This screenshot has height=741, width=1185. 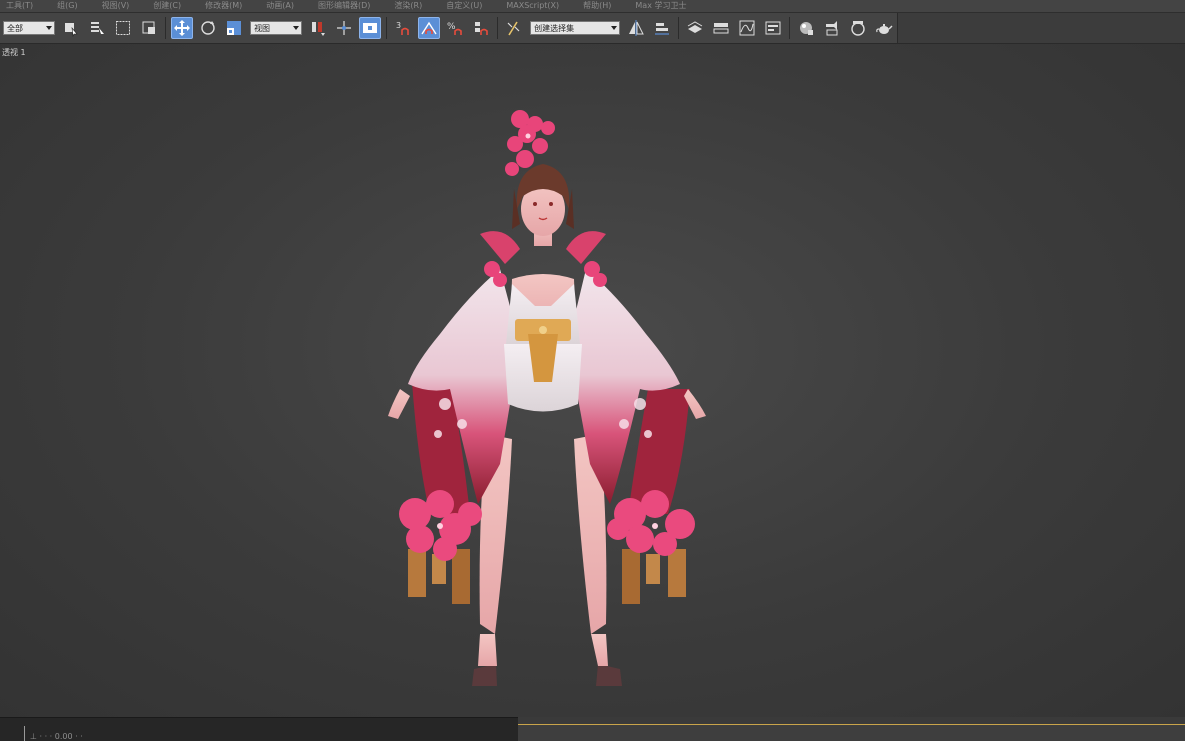 I want to click on schematic-icon, so click(x=773, y=28).